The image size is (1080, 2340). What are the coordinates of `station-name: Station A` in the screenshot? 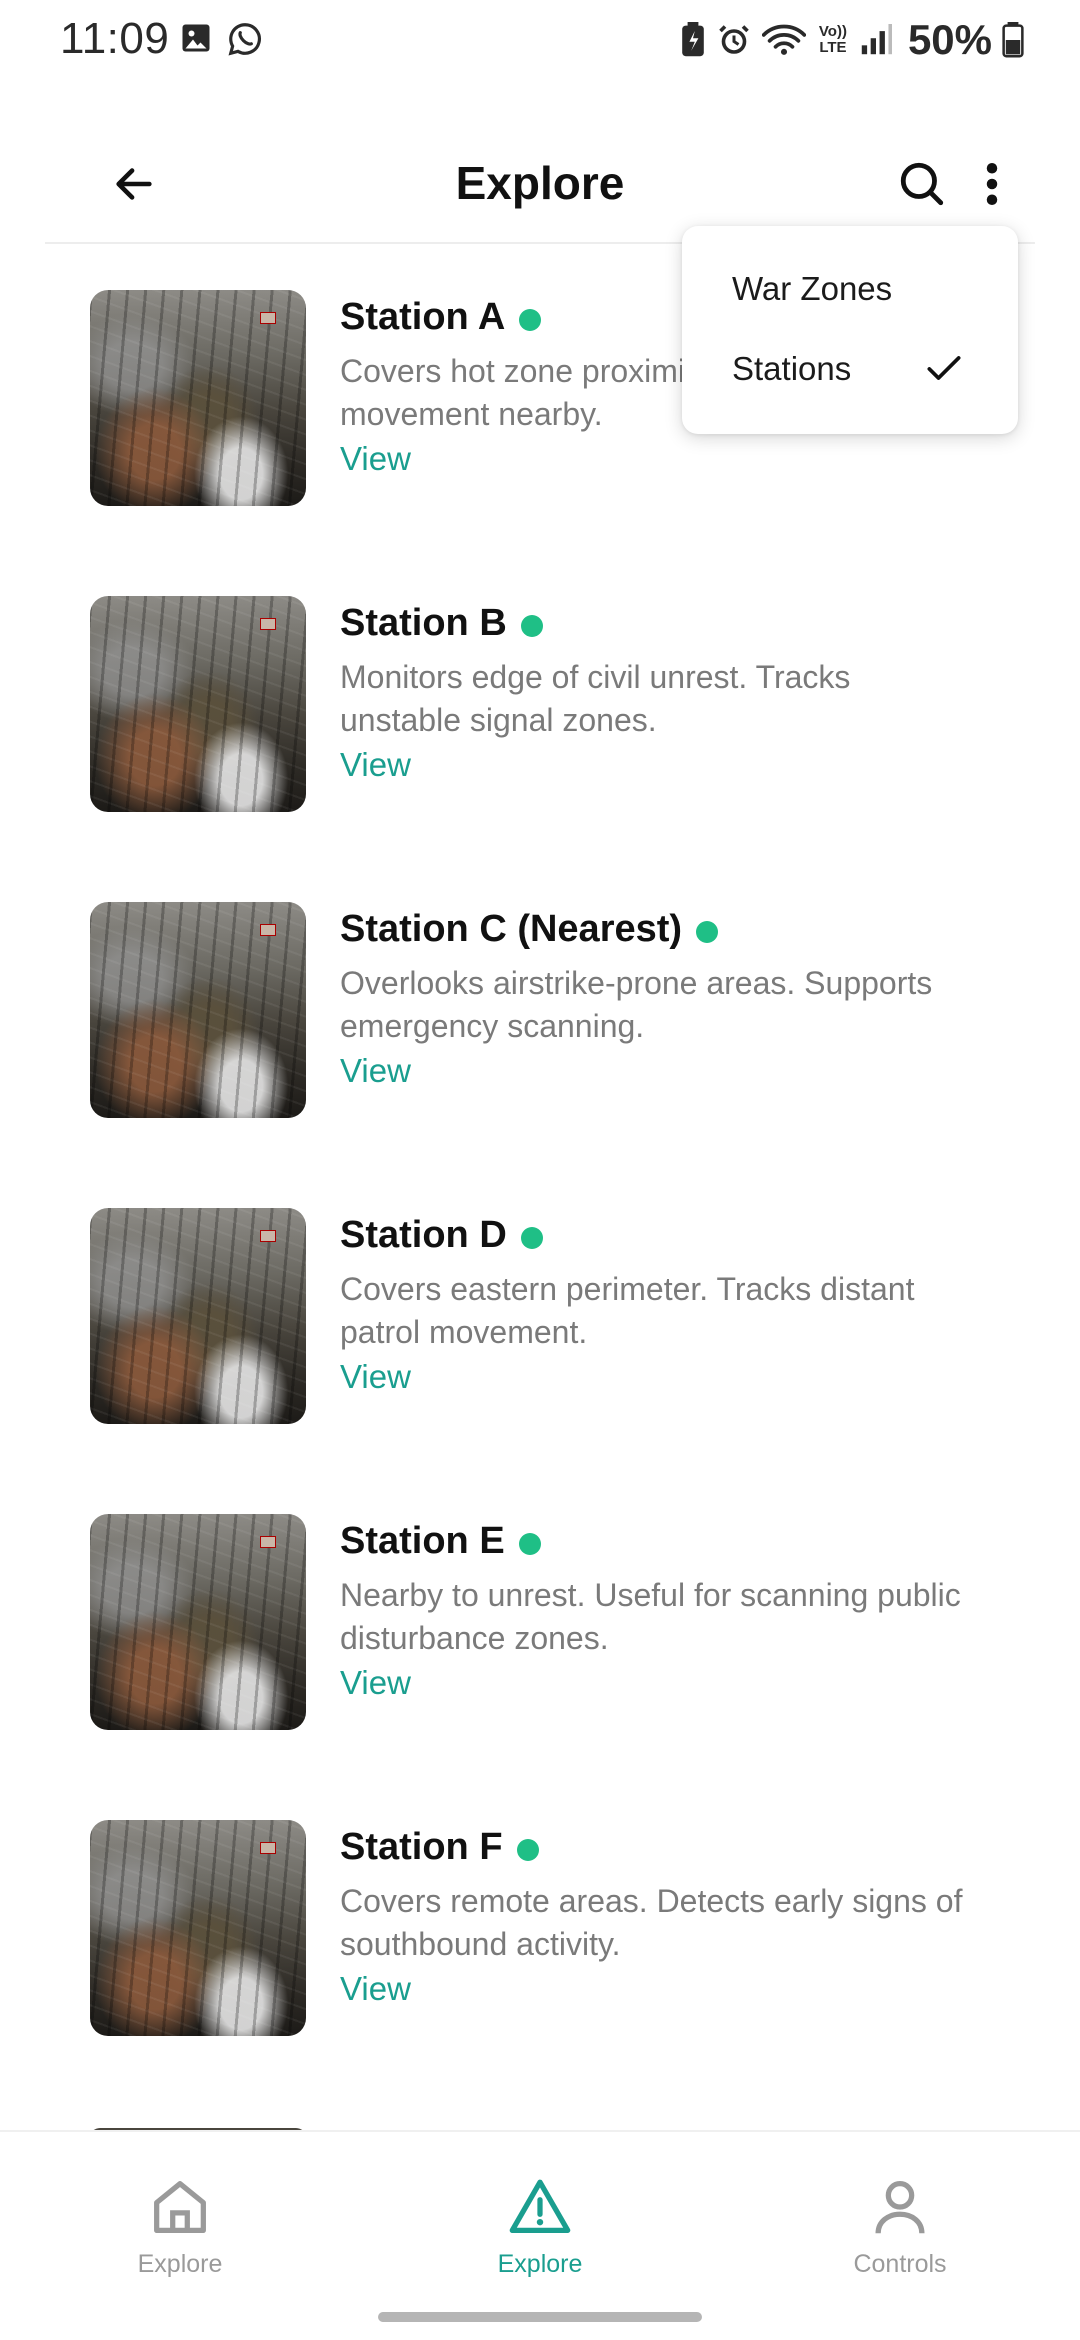 It's located at (423, 317).